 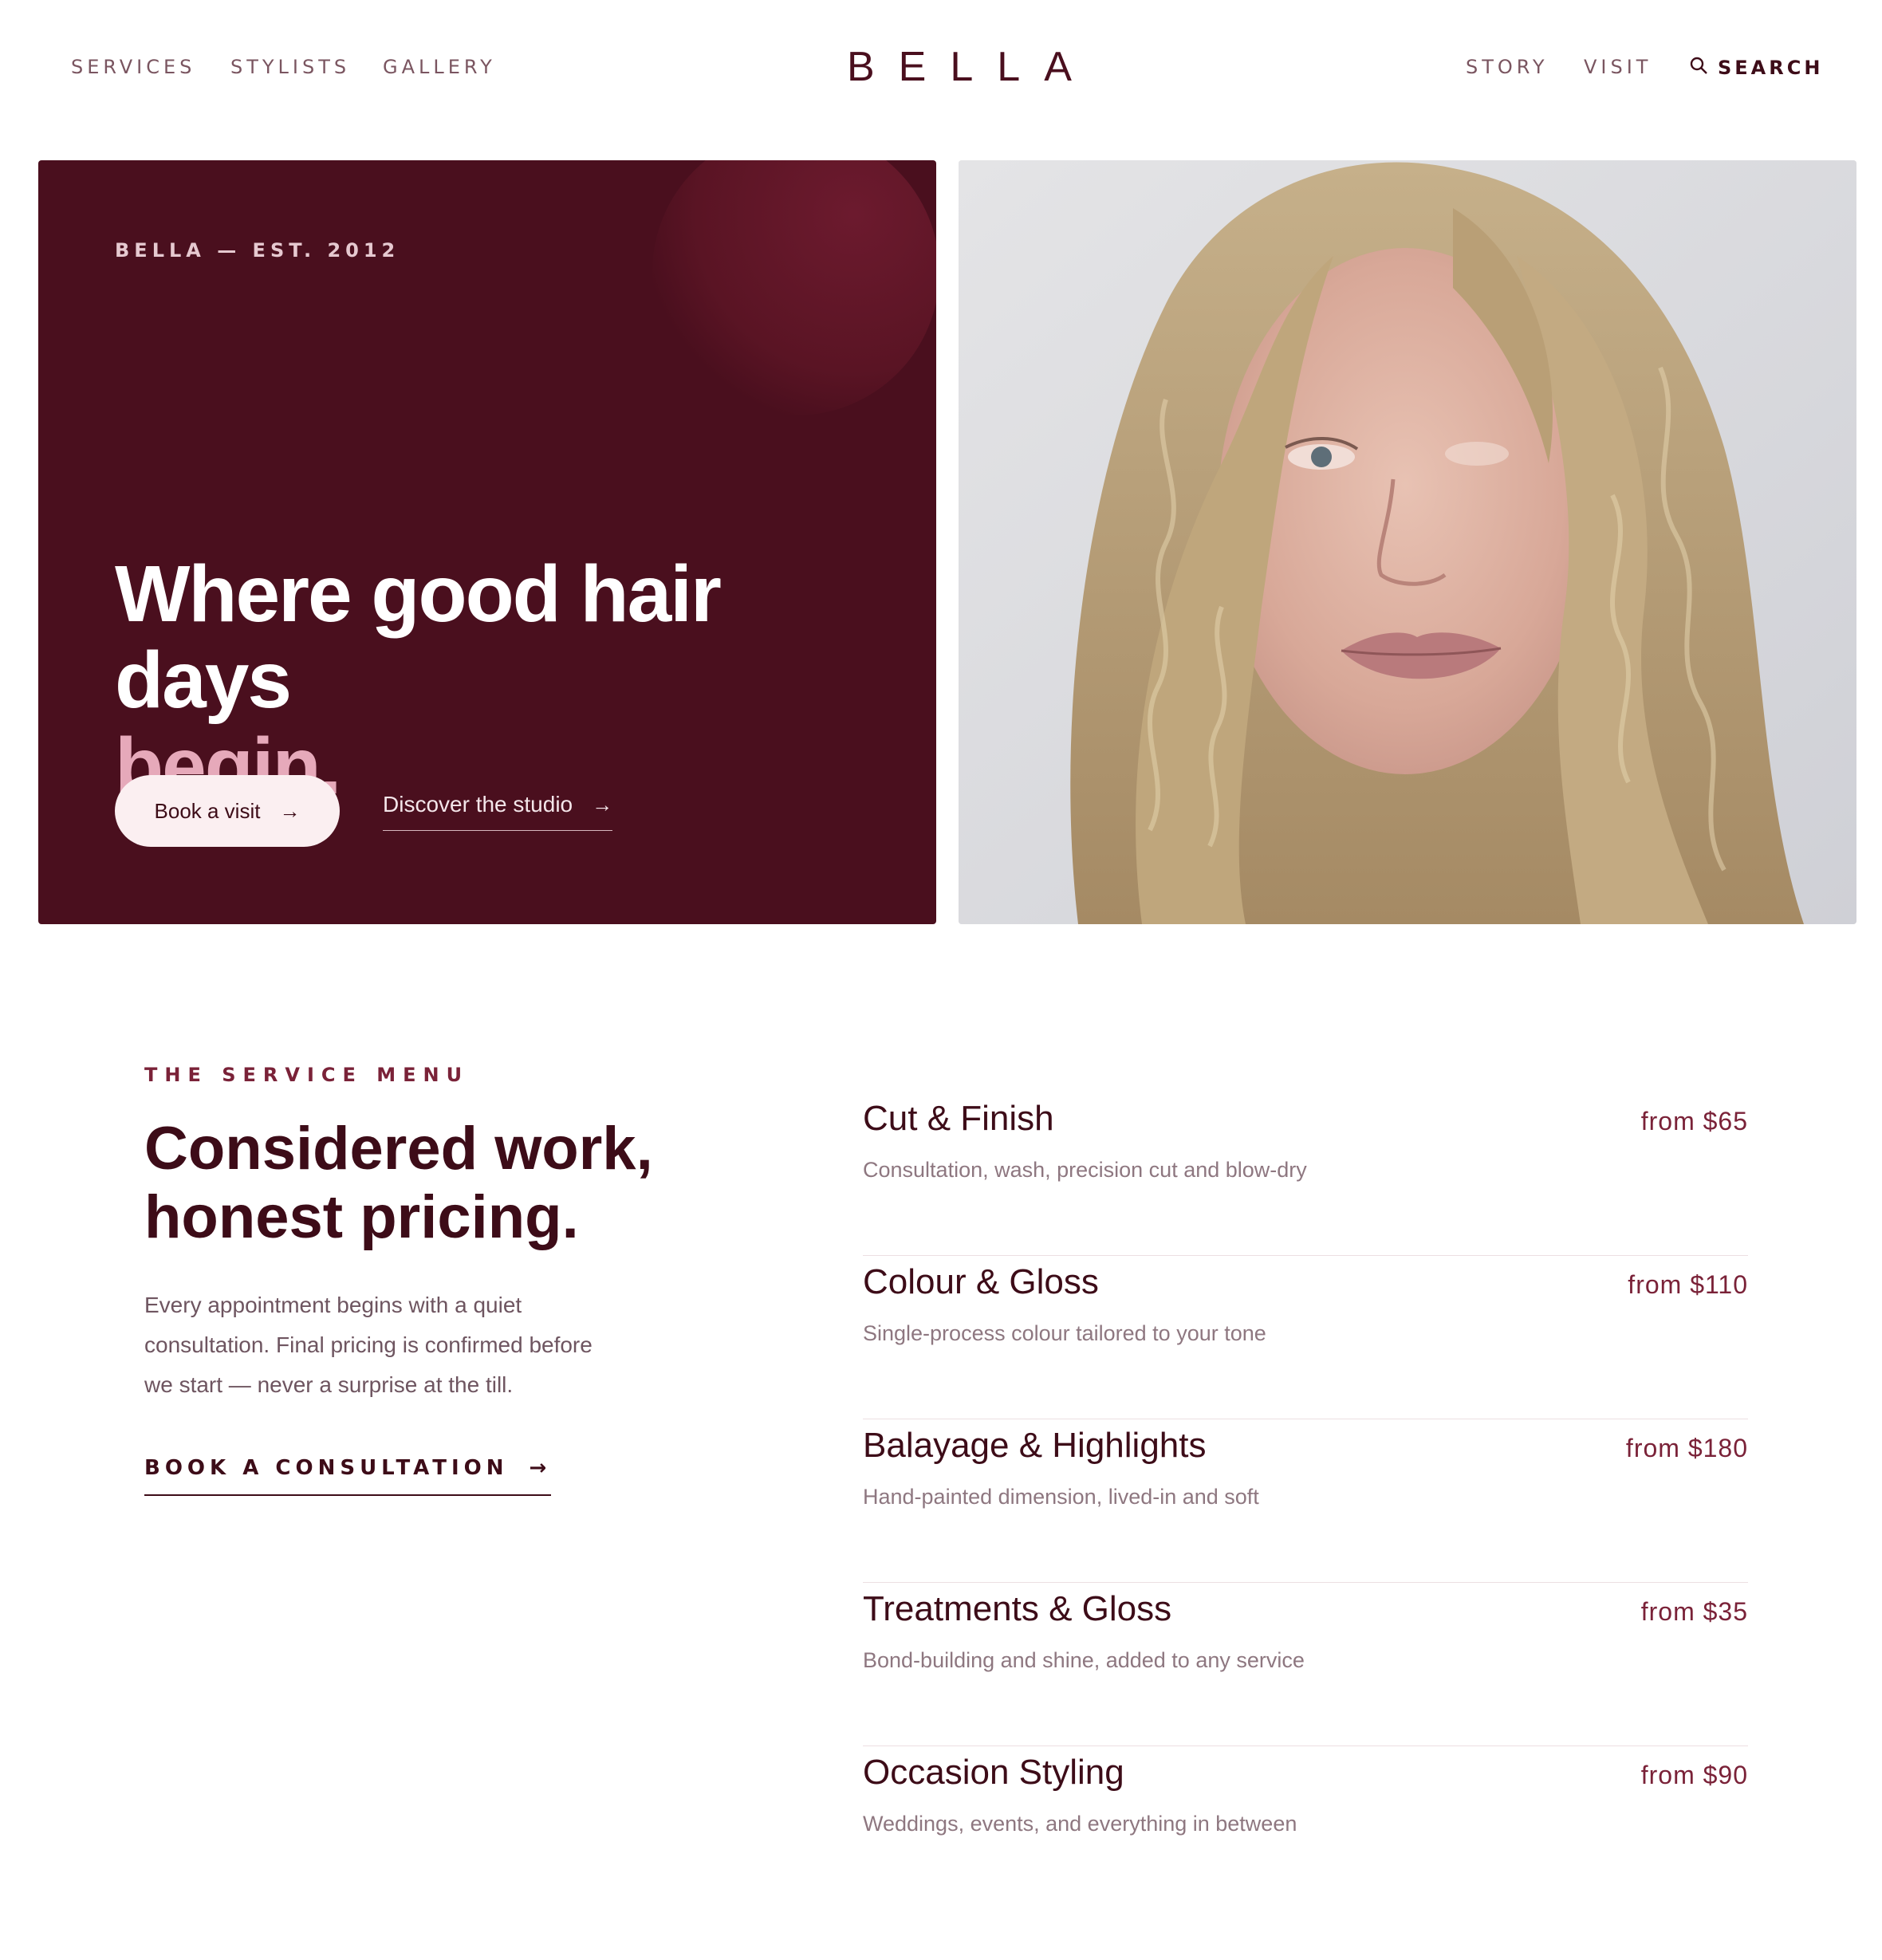 What do you see at coordinates (398, 1149) in the screenshot?
I see `service-menu-heading-line1: Considered work,` at bounding box center [398, 1149].